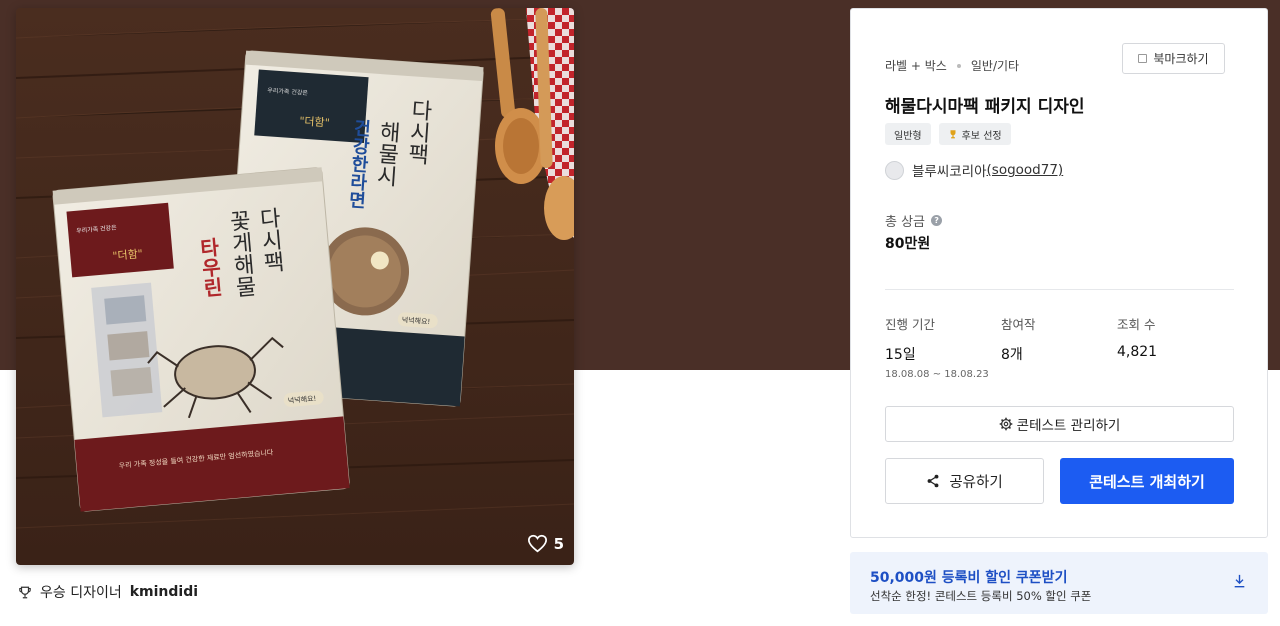 The image size is (1280, 626). I want to click on gear-icon, so click(1005, 424).